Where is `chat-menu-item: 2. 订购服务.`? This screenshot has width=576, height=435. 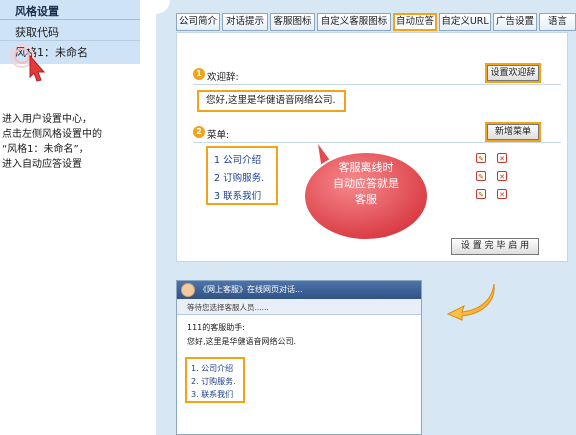
chat-menu-item: 2. 订购服务. is located at coordinates (213, 381).